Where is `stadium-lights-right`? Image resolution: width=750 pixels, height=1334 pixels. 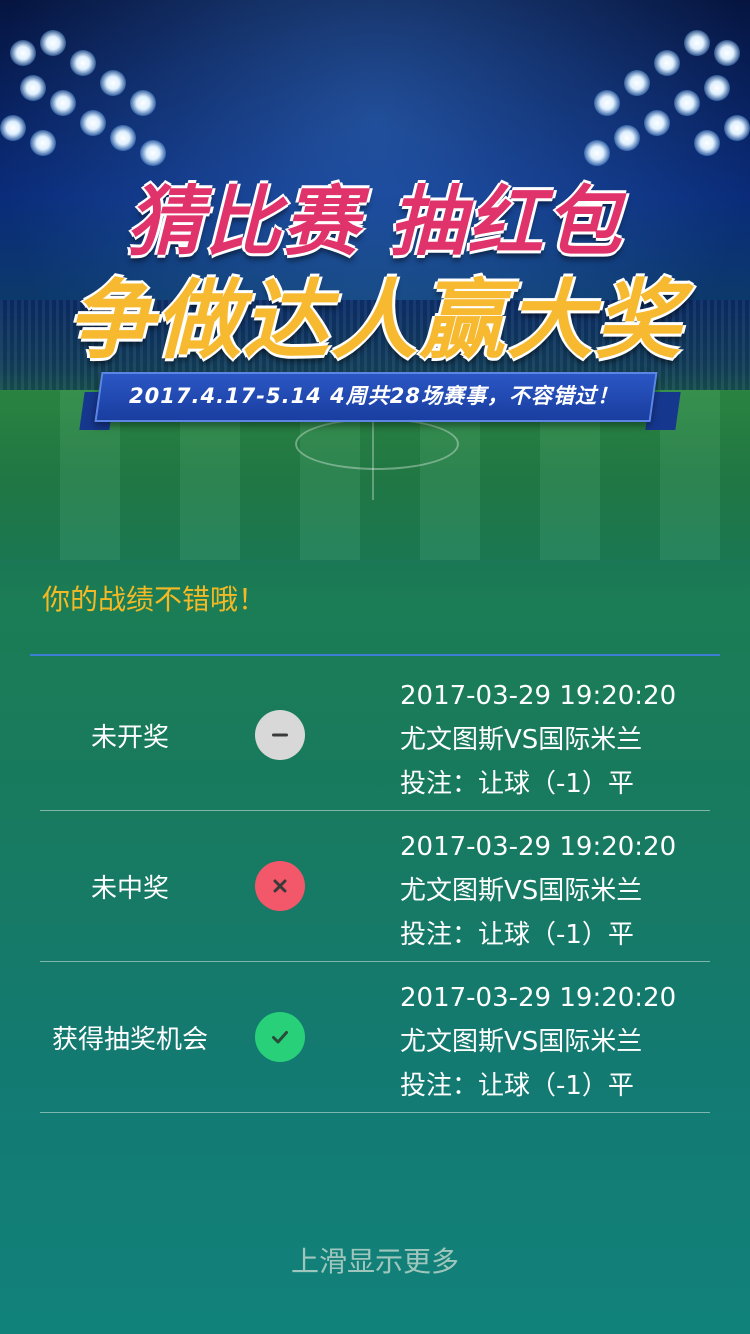
stadium-lights-right is located at coordinates (655, 100).